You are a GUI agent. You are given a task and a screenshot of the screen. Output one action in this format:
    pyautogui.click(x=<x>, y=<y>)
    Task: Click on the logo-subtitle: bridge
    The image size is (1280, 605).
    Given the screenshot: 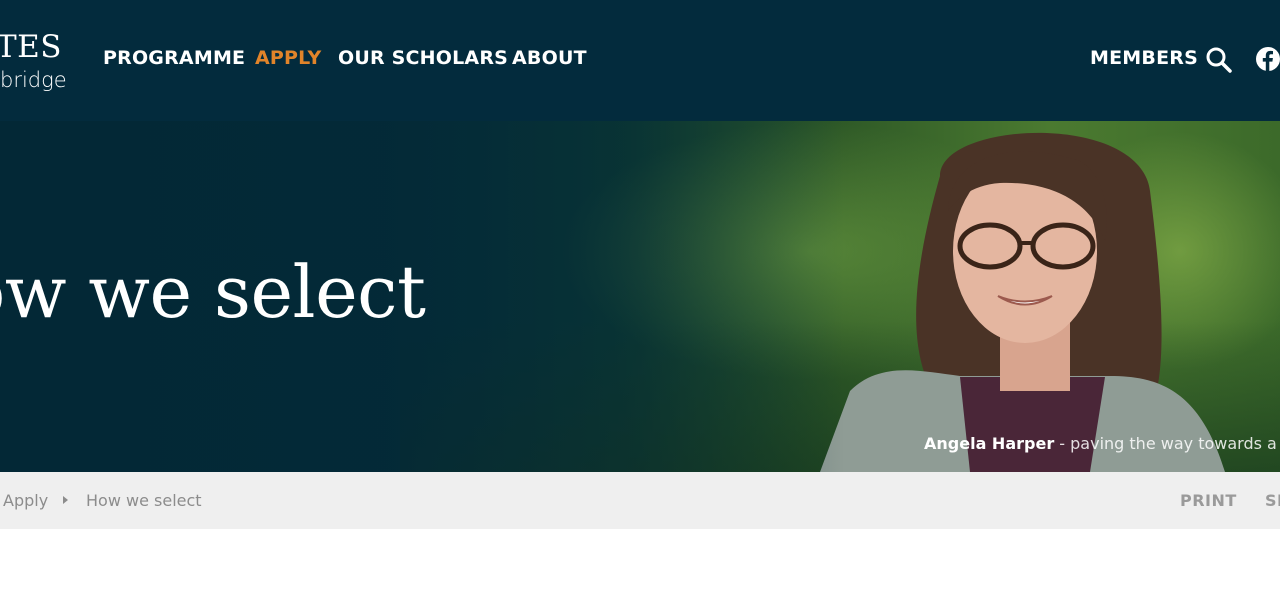 What is the action you would take?
    pyautogui.click(x=33, y=80)
    